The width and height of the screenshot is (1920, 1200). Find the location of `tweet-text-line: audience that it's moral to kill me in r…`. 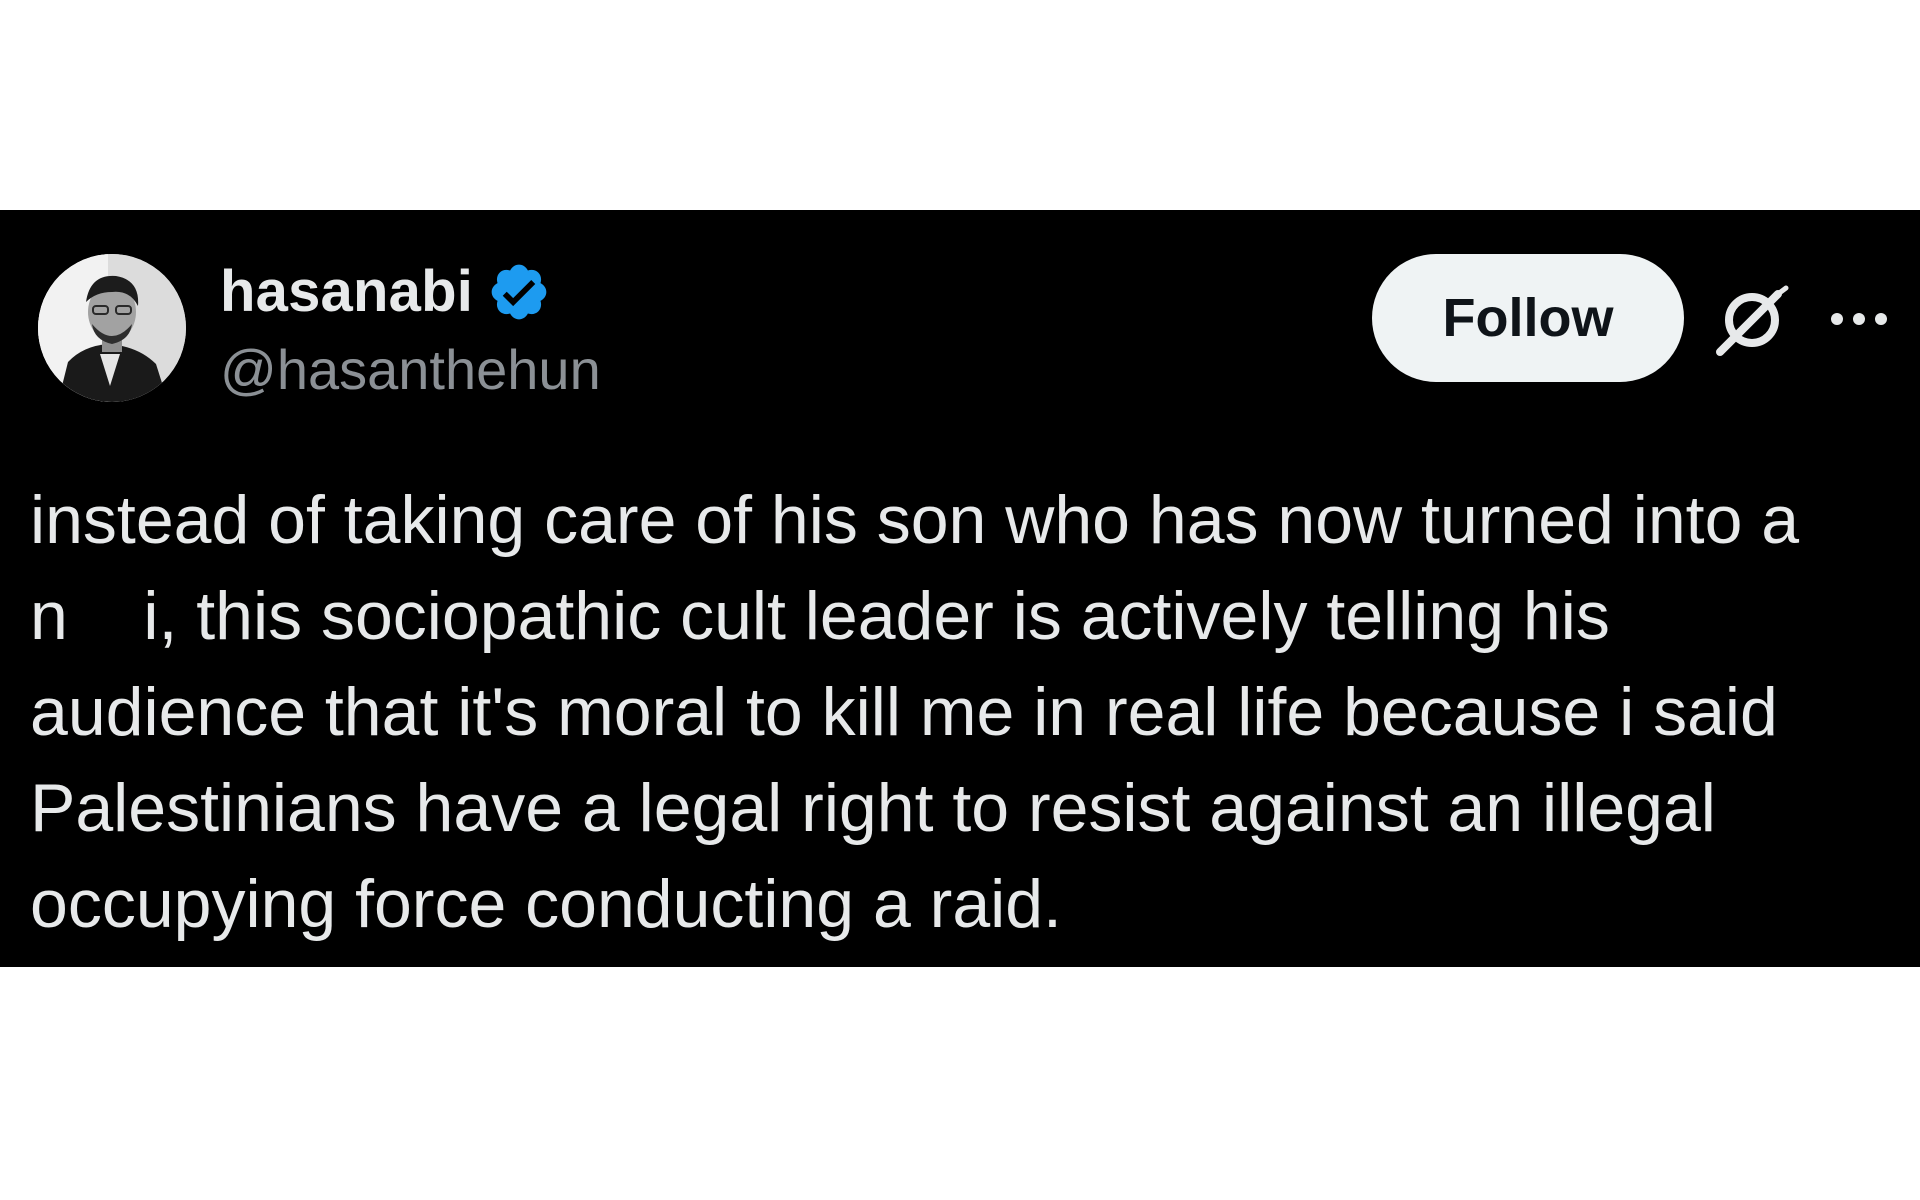

tweet-text-line: audience that it's moral to kill me in r… is located at coordinates (904, 712).